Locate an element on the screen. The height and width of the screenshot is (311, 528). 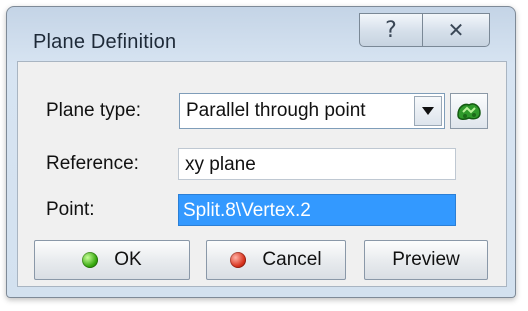
help-icon: ? is located at coordinates (391, 30).